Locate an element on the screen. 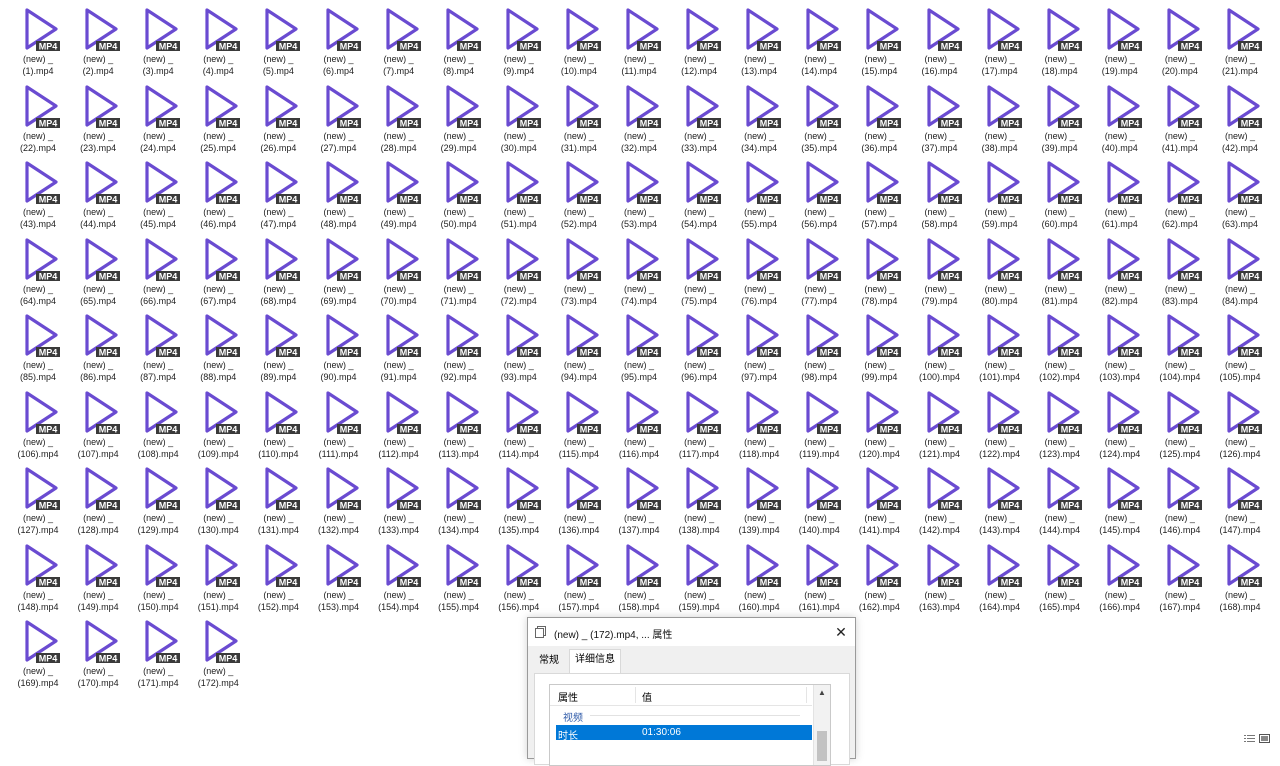  file-item: MP4 (new) _ (61).mp4 is located at coordinates (1120, 191).